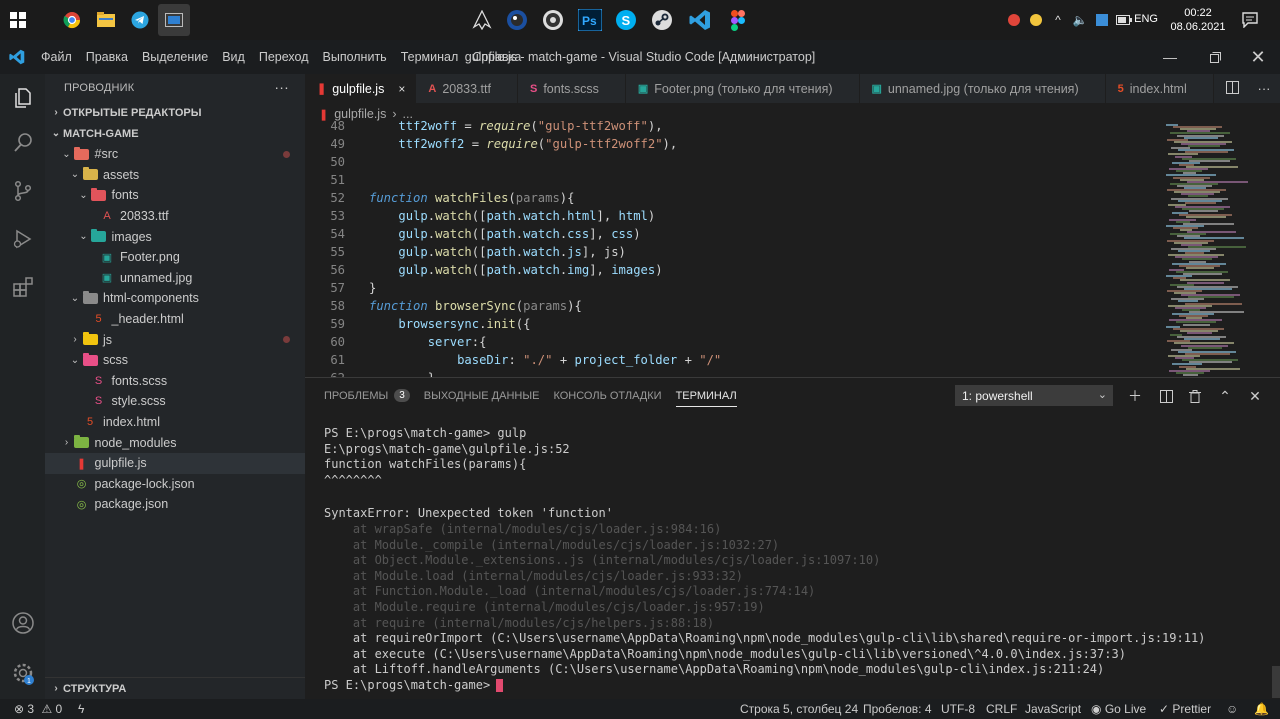  Describe the element at coordinates (982, 88) in the screenshot. I see `tab-4: ▣ unnamed.jpg (только для чтения)` at that location.